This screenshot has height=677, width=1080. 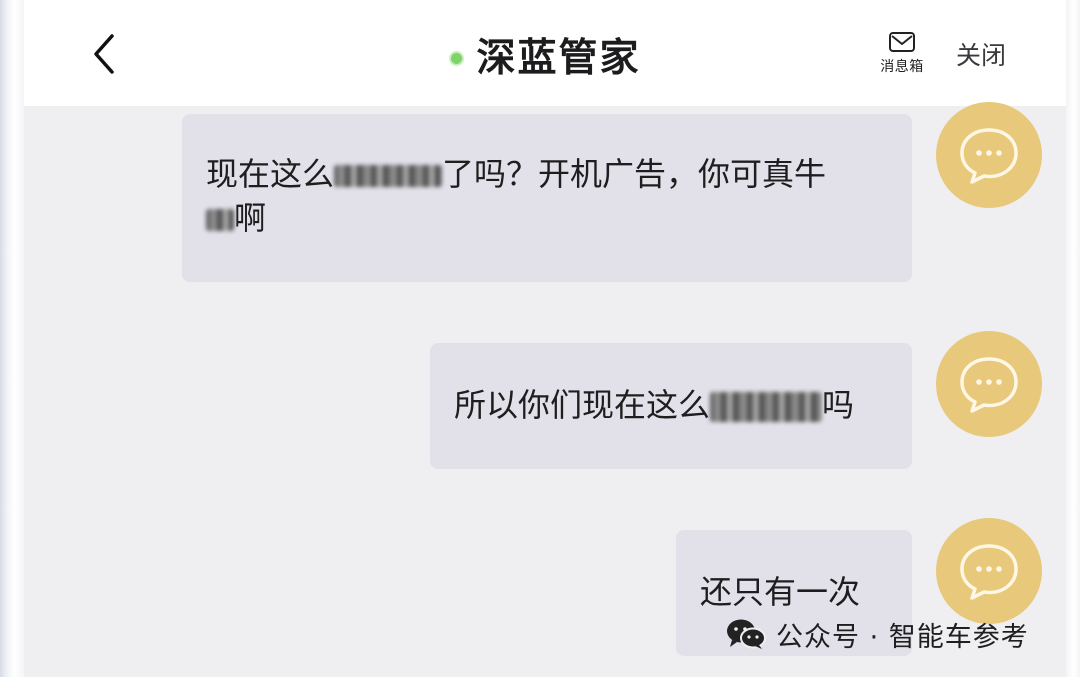 I want to click on message-bubble: 所以你们现在这么 吗, so click(x=671, y=406).